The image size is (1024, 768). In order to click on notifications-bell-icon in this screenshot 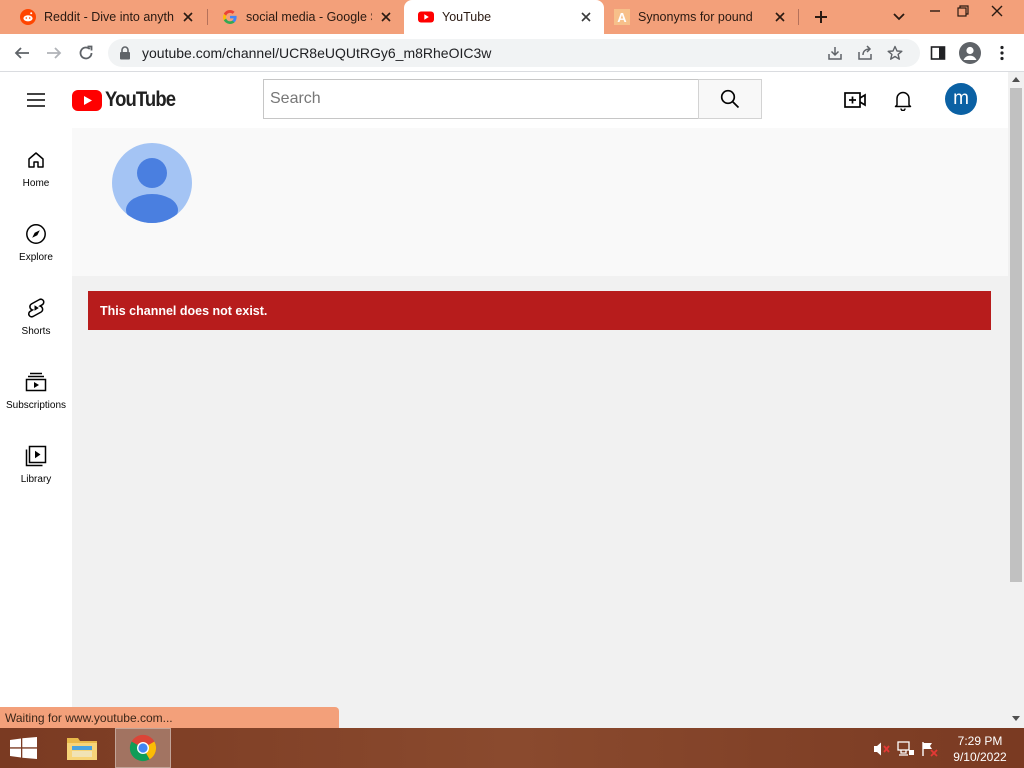, I will do `click(903, 100)`.